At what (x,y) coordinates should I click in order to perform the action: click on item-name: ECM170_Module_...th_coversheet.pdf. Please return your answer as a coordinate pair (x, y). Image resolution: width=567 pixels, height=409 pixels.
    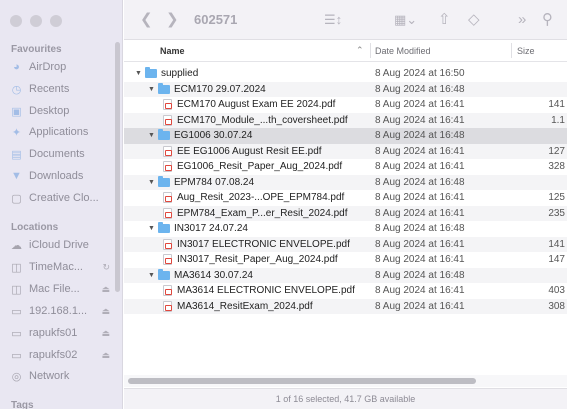
    Looking at the image, I should click on (262, 120).